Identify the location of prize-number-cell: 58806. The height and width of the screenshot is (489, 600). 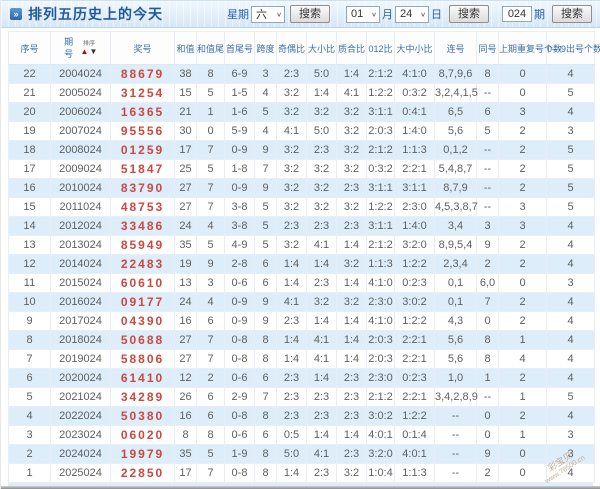
(142, 359).